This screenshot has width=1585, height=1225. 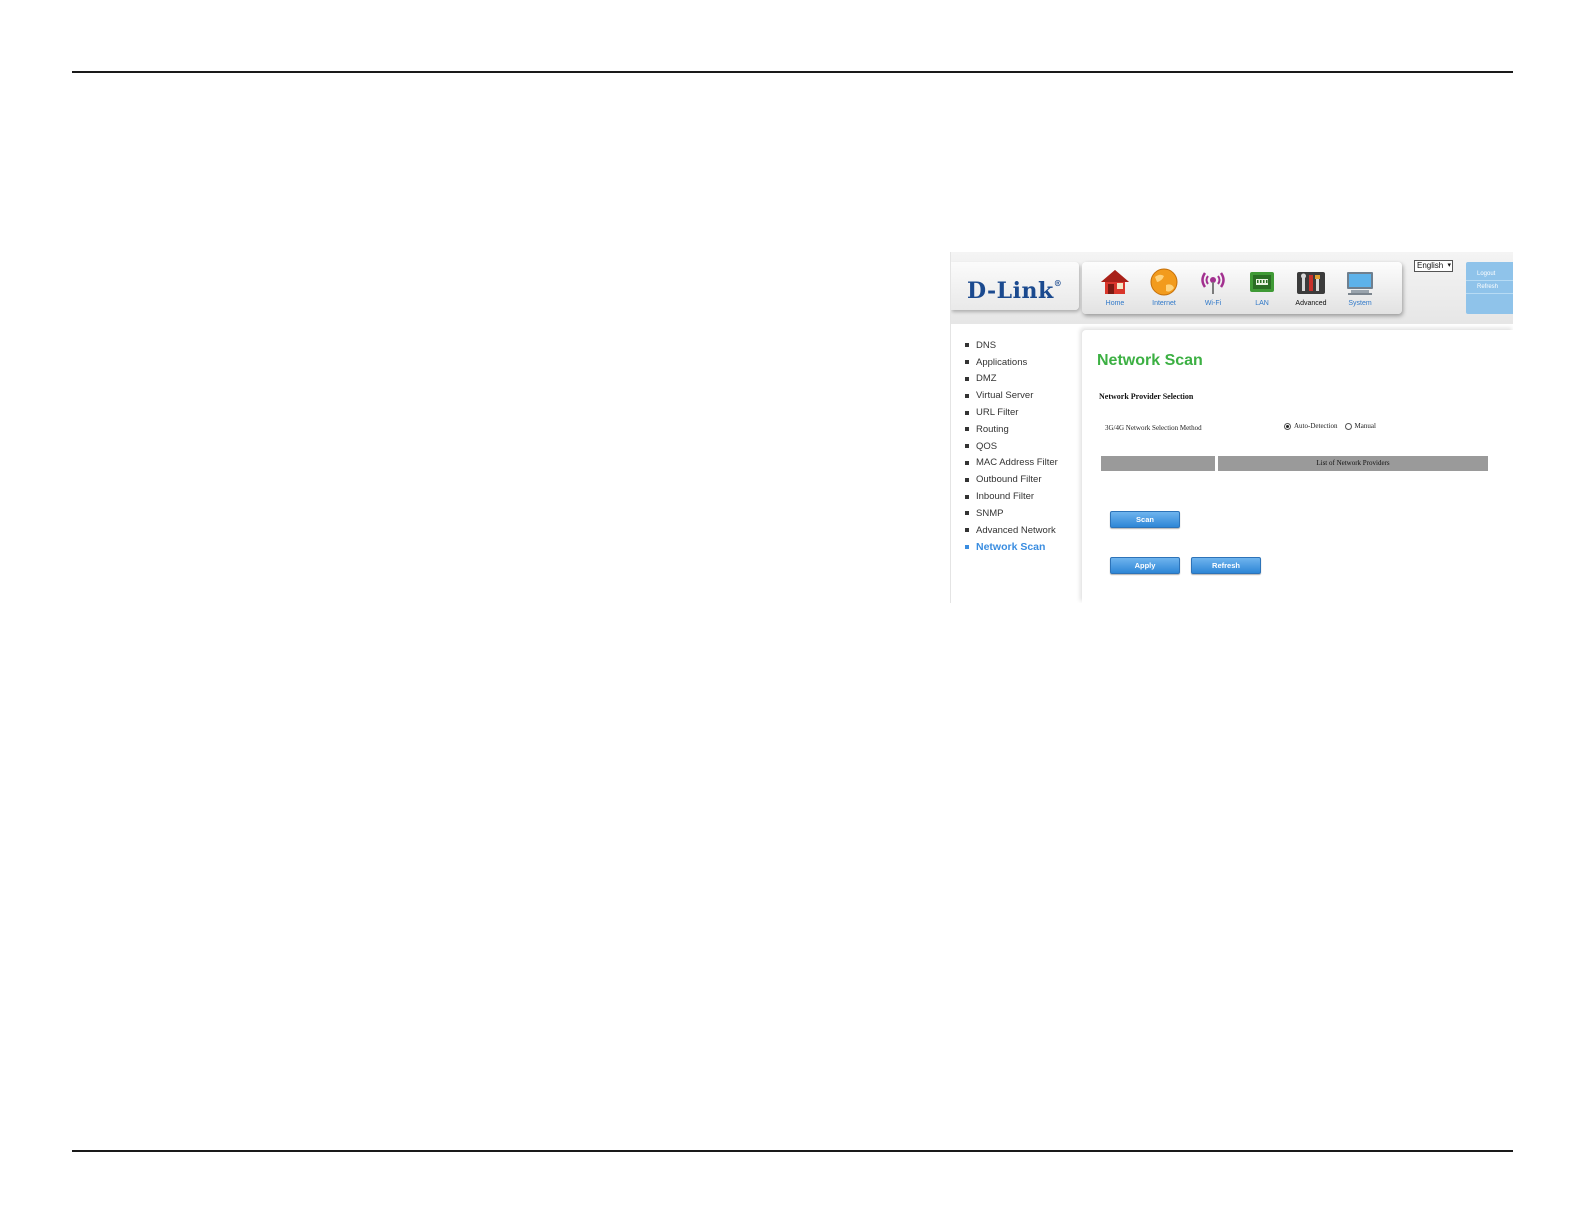 I want to click on nav-wifi: Wi-Fi, so click(x=1213, y=288).